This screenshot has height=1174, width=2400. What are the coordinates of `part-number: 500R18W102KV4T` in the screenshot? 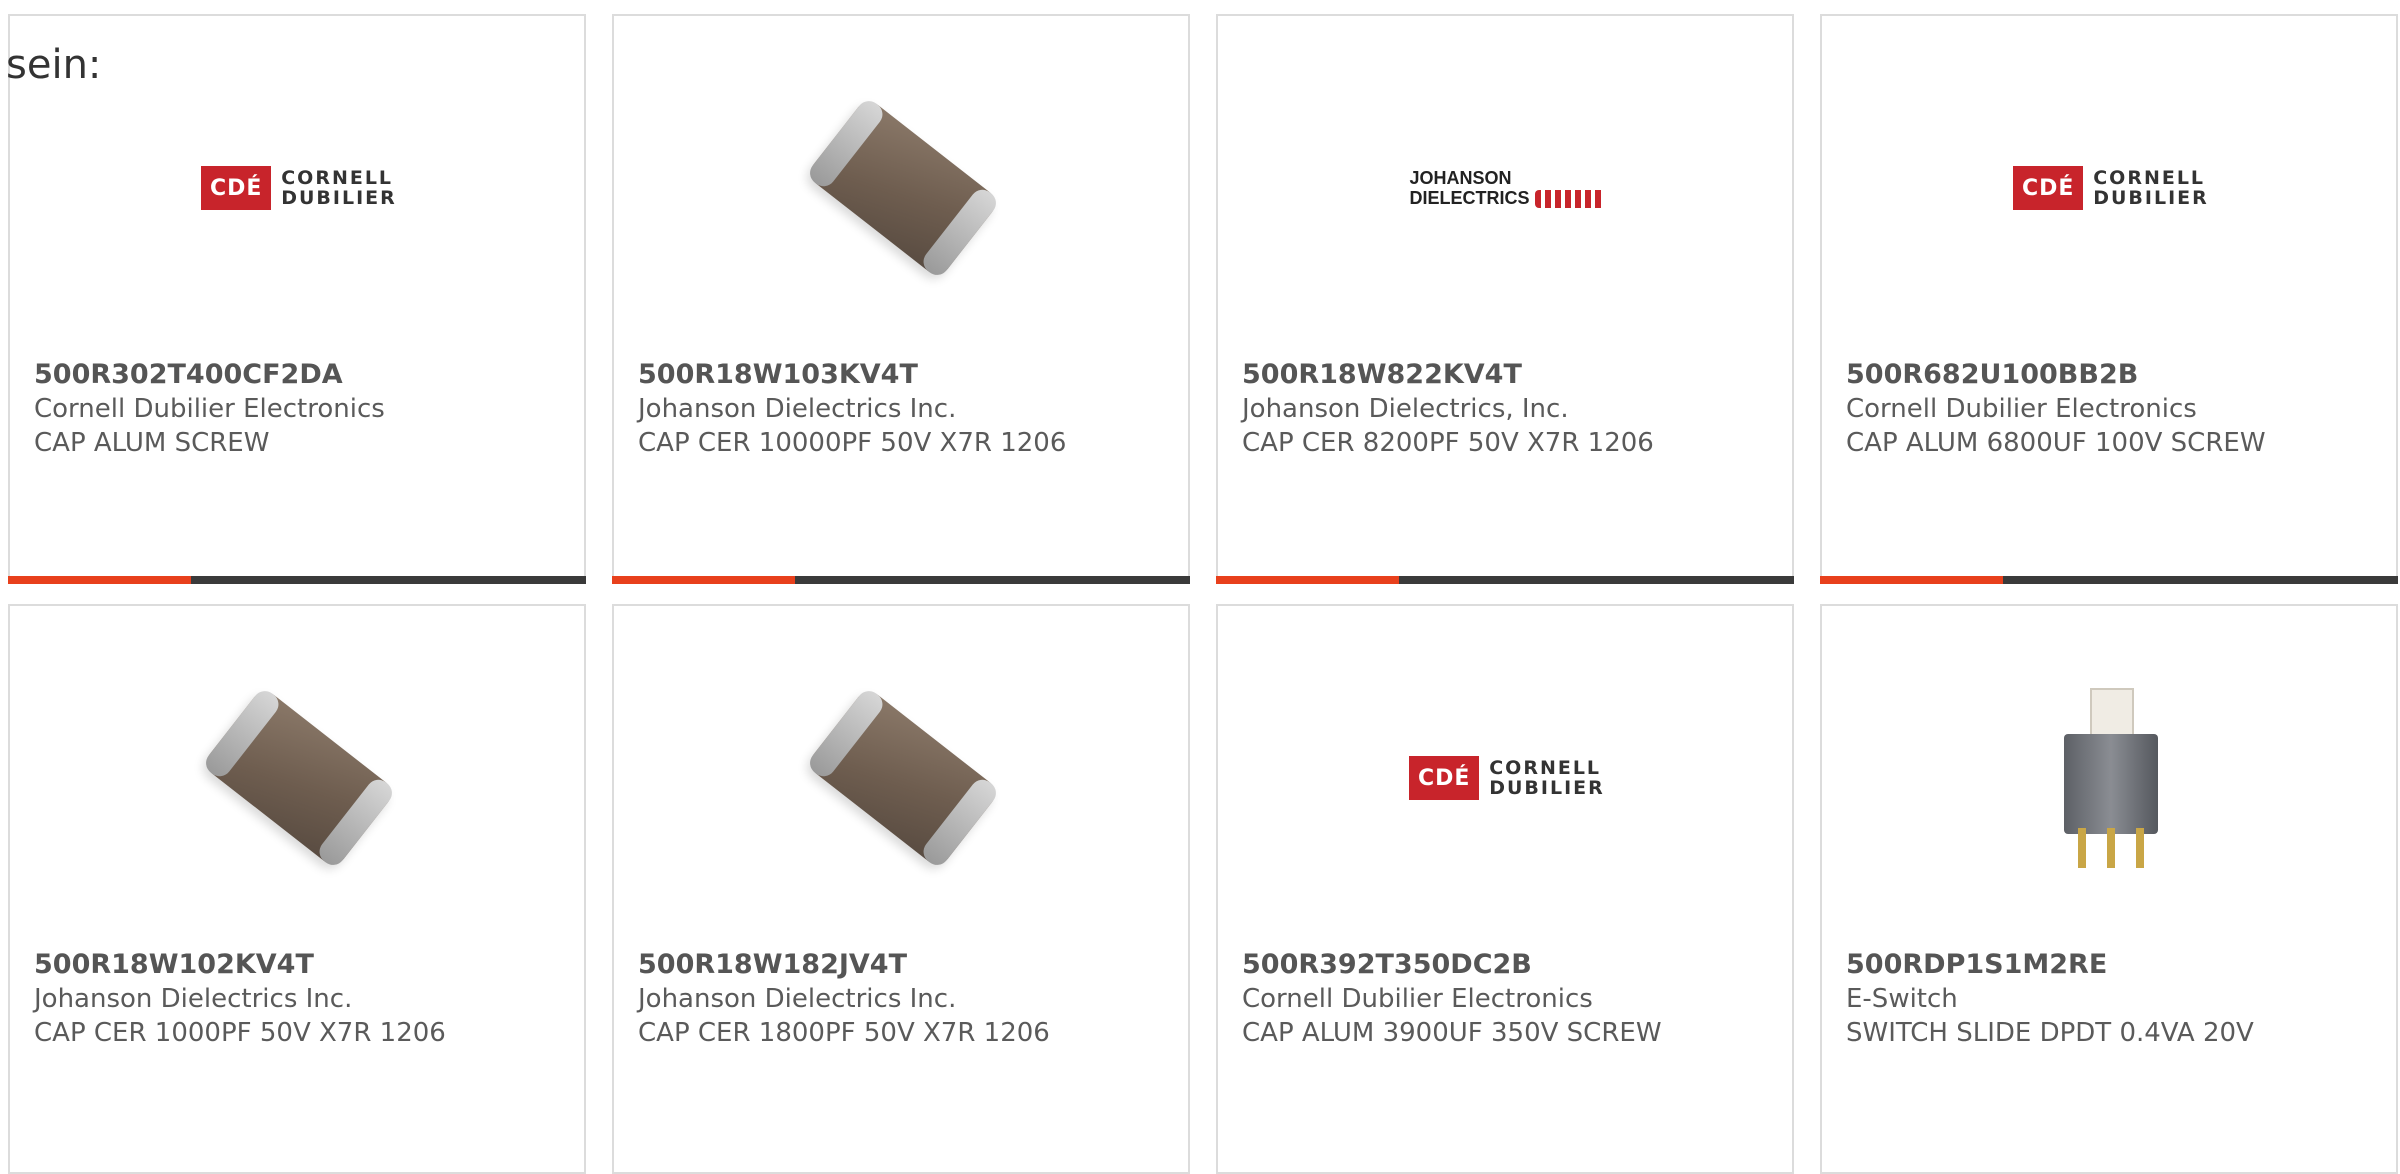 It's located at (304, 965).